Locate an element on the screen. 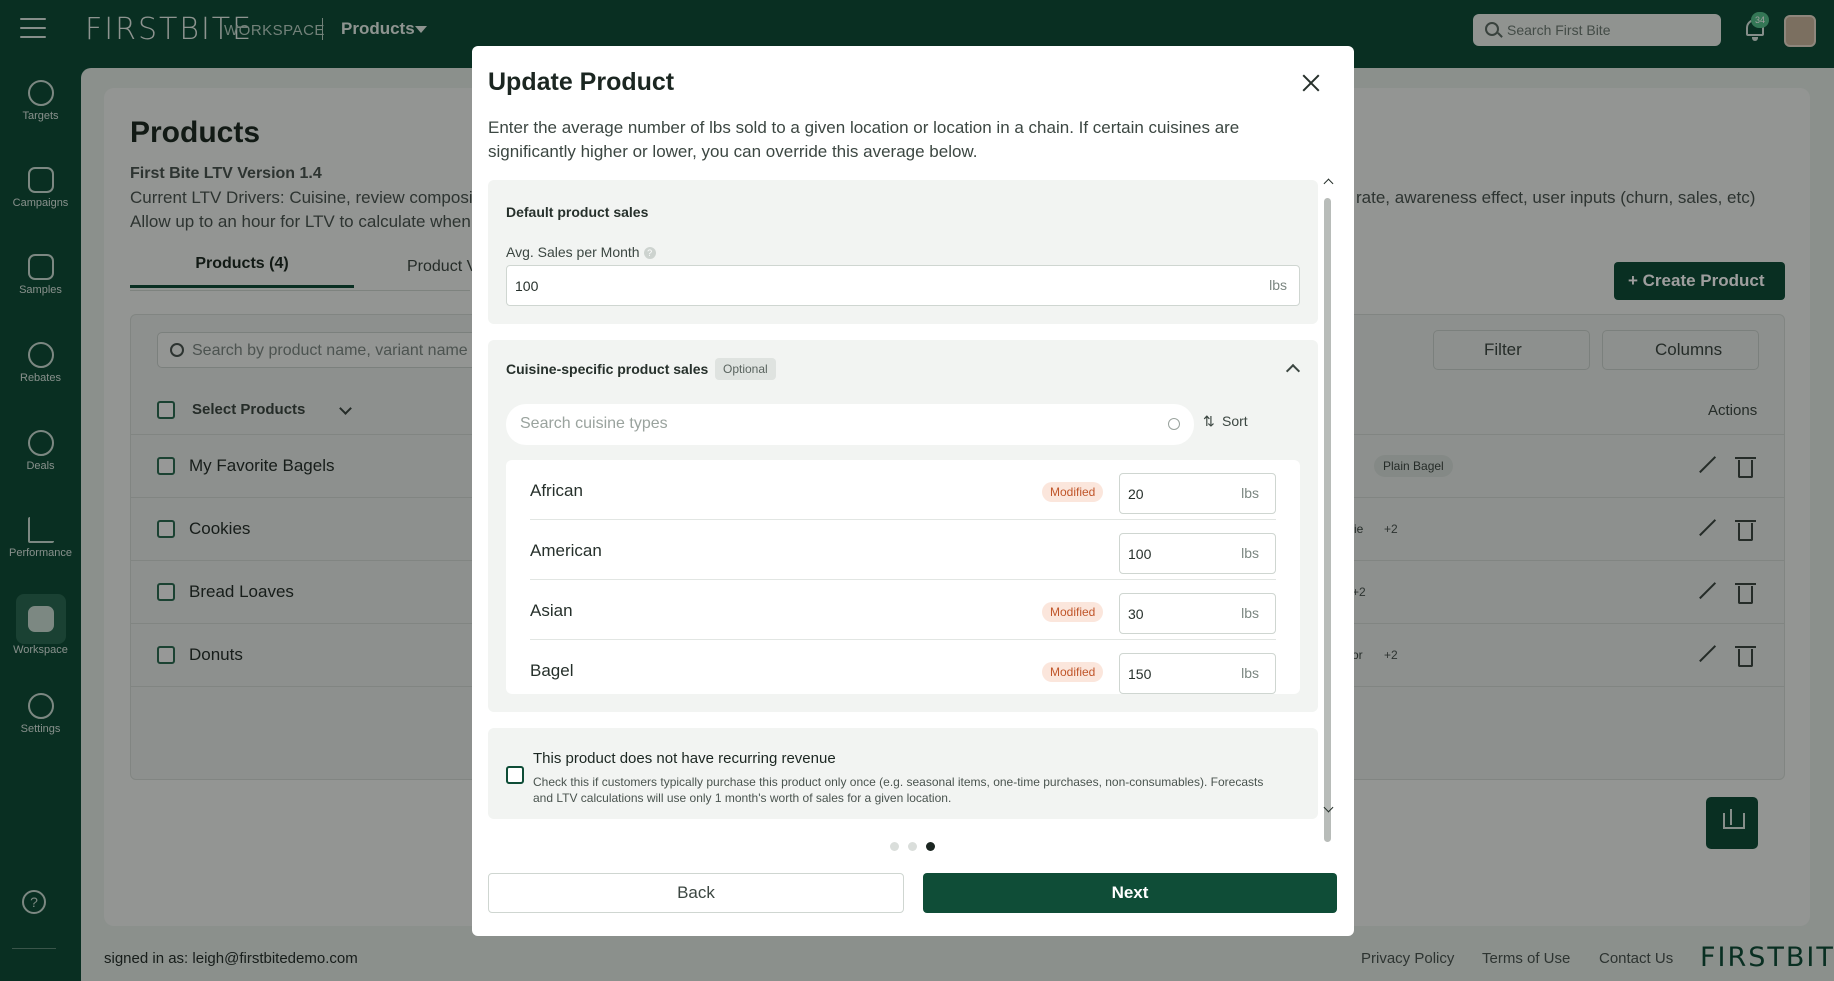  cuisine-sales-value: 150 is located at coordinates (1140, 674).